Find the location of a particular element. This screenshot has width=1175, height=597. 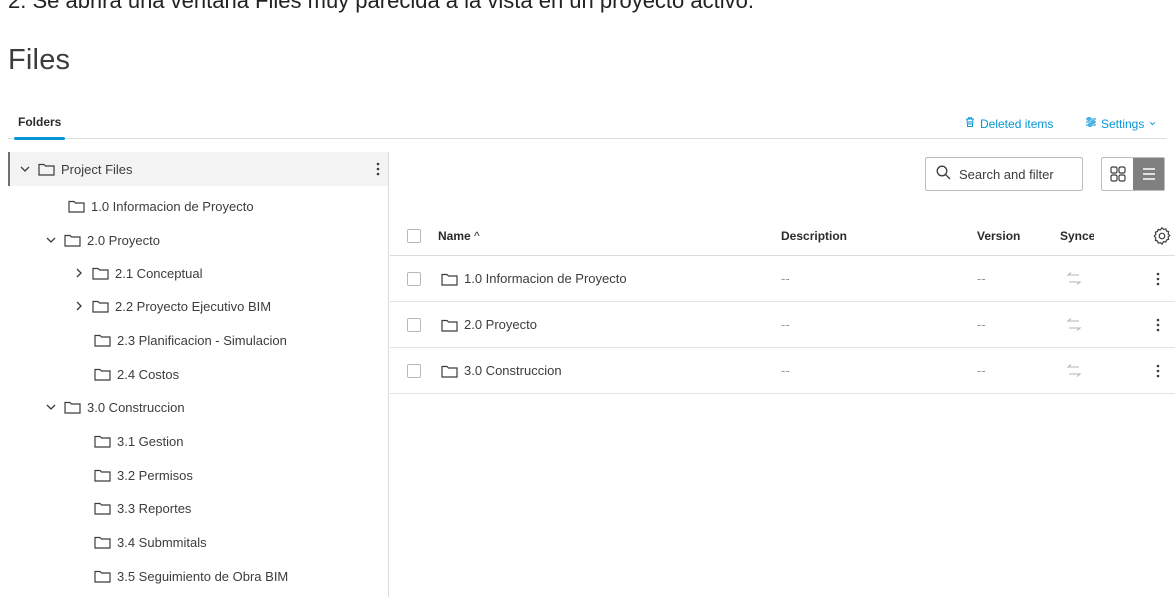

table-header: Name ^ Description Version Synce is located at coordinates (782, 236).